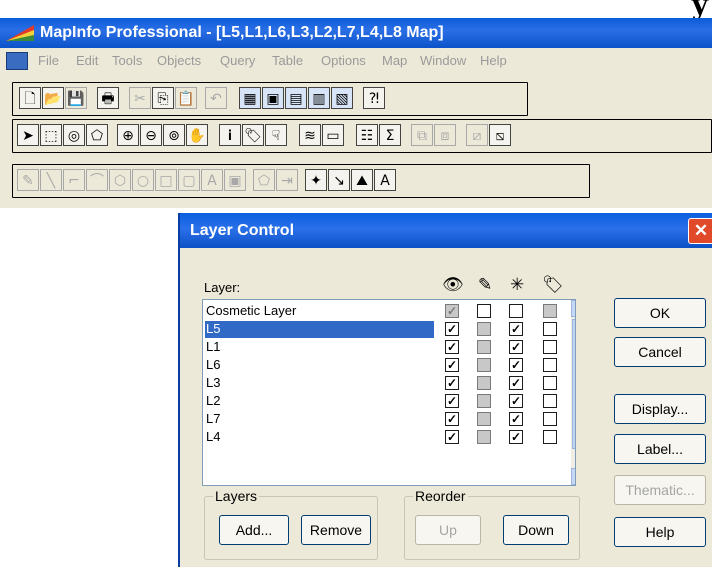 This screenshot has width=712, height=567. I want to click on zoom-in-icon: ⊕, so click(128, 135).